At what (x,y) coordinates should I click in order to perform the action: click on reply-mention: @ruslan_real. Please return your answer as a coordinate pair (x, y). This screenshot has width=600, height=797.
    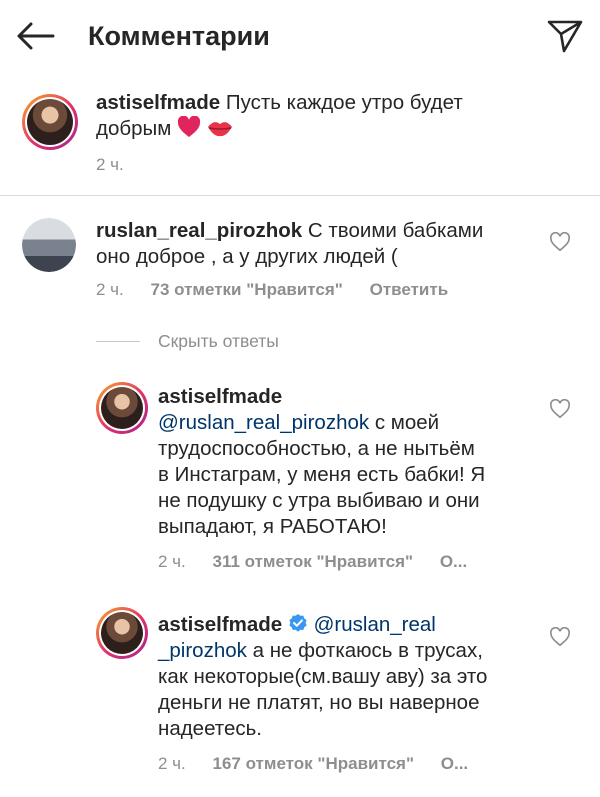
    Looking at the image, I should click on (375, 624).